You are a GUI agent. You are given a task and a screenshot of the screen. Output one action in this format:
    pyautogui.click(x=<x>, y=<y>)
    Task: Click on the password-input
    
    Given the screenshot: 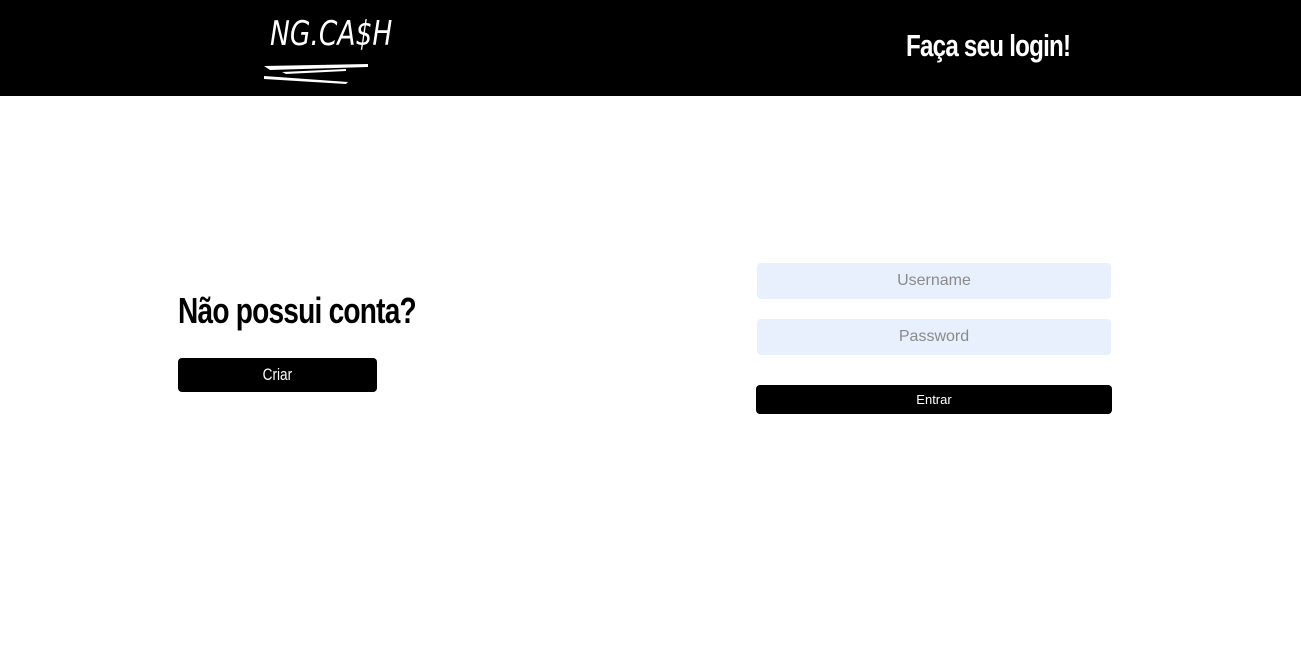 What is the action you would take?
    pyautogui.click(x=934, y=337)
    